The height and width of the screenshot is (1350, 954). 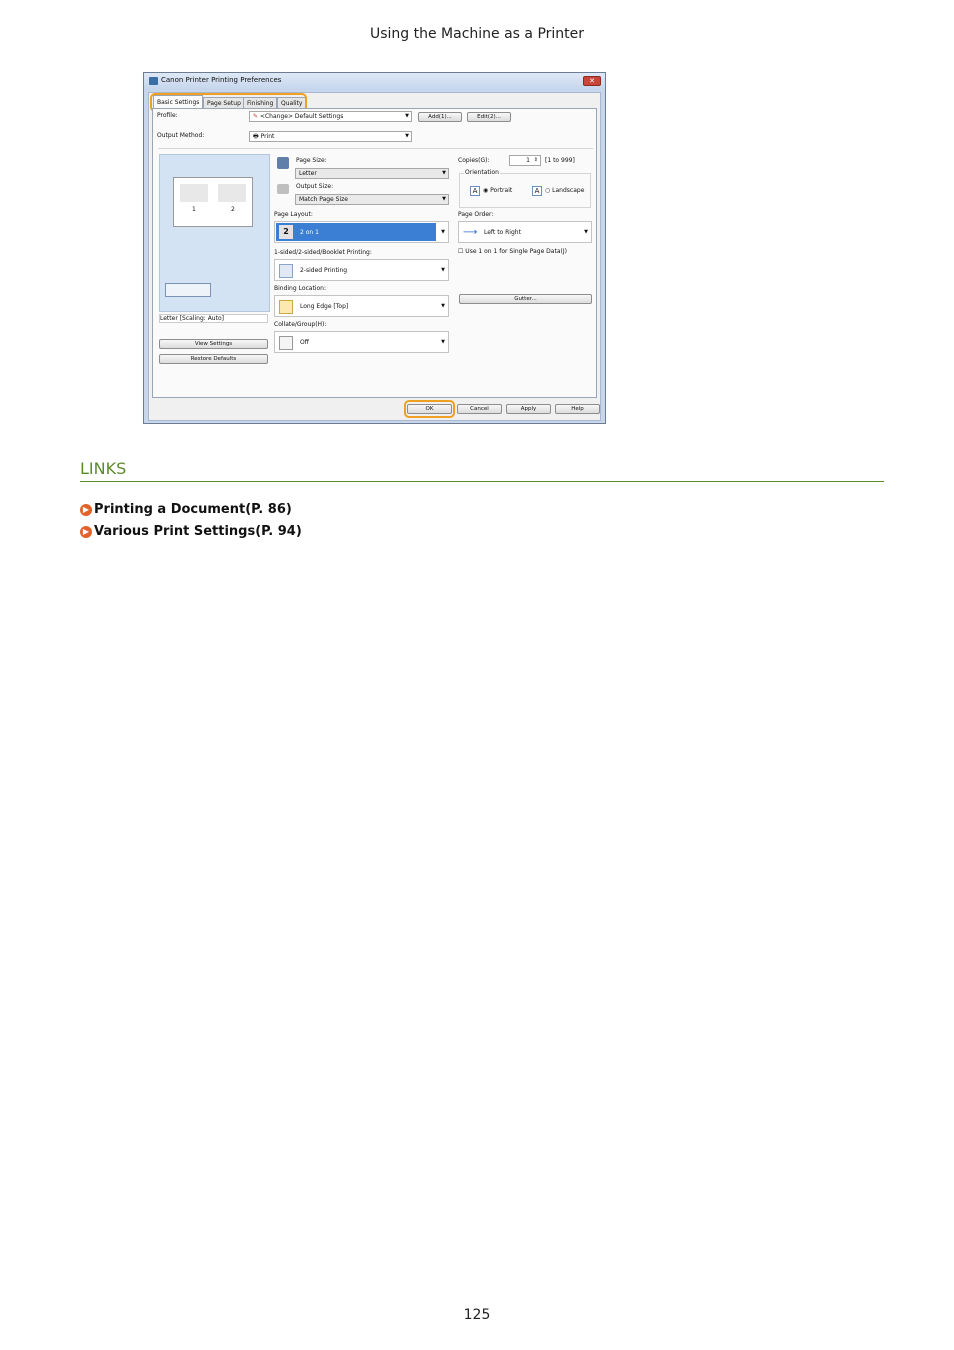 I want to click on output-size-label: Output Size:, so click(x=315, y=186).